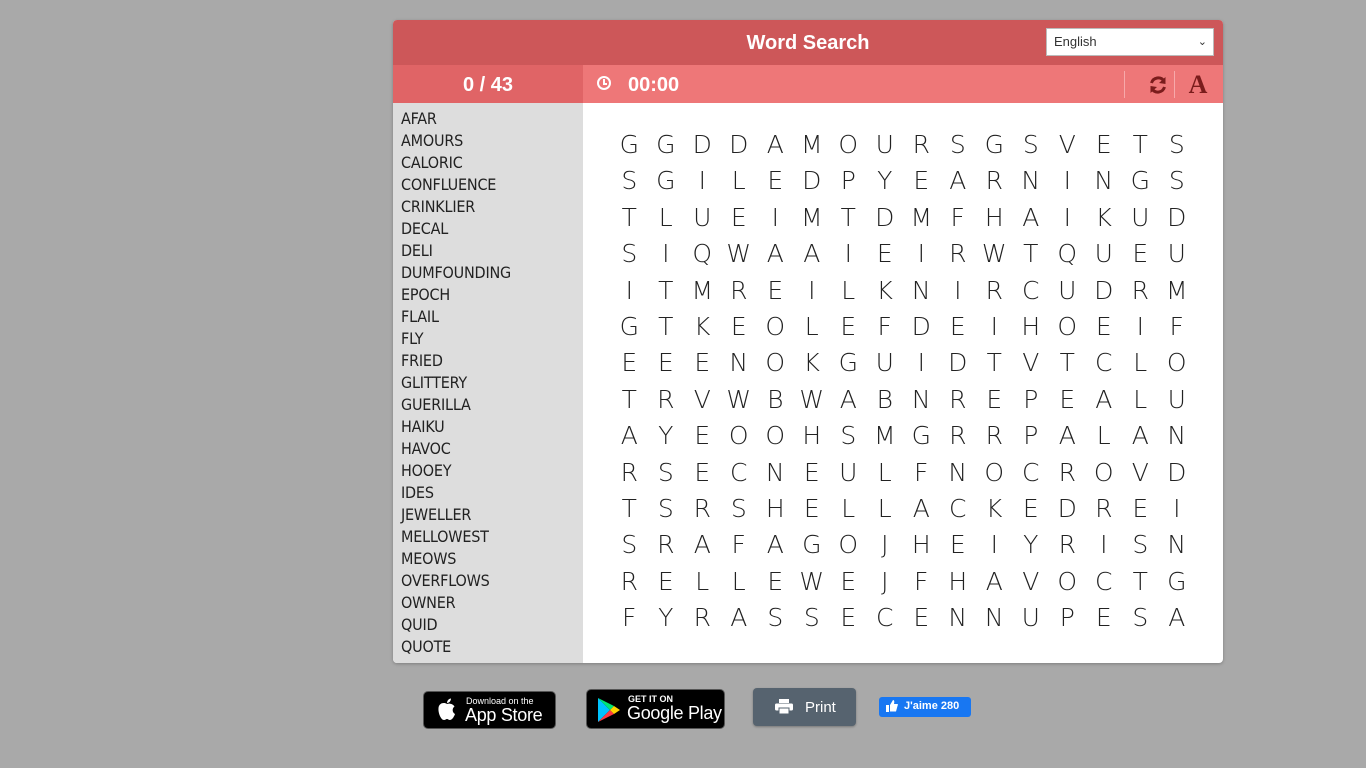 This screenshot has width=1366, height=768. What do you see at coordinates (925, 707) in the screenshot?
I see `facebook-like-button: J'aime 280` at bounding box center [925, 707].